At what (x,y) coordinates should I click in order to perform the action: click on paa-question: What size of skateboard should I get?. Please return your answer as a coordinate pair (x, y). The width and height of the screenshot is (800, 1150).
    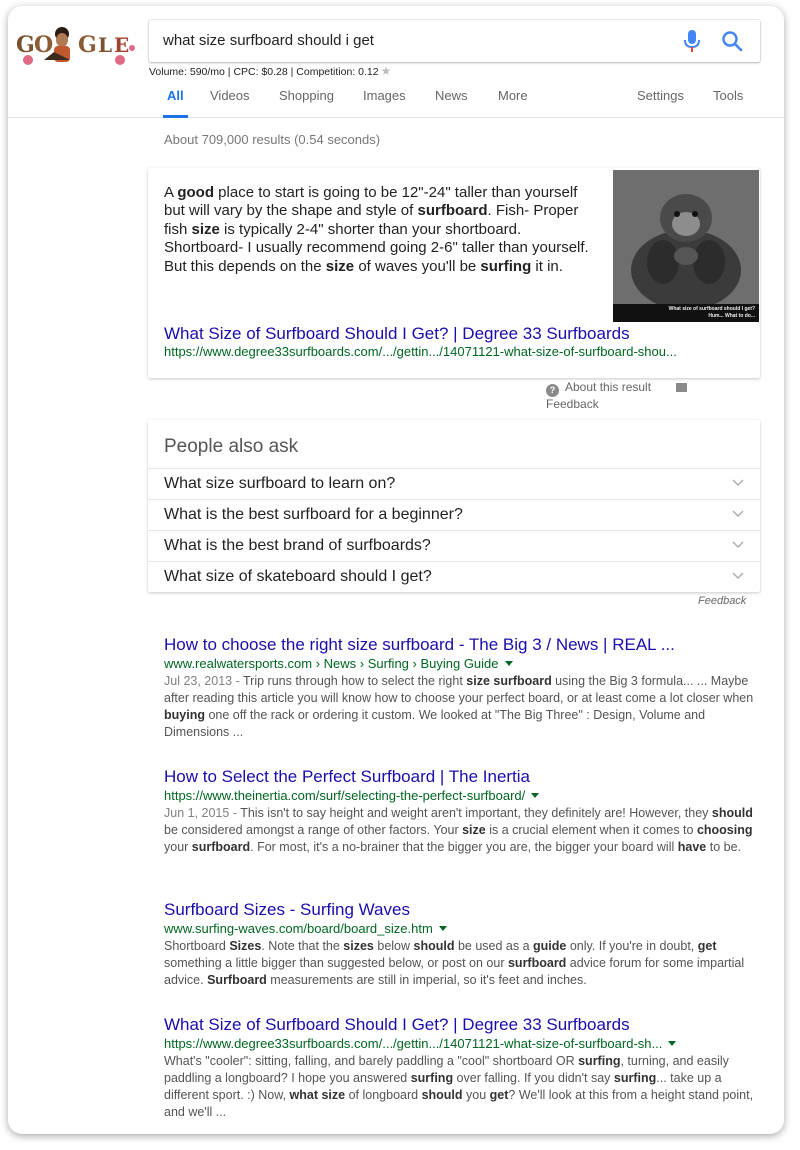
    Looking at the image, I should click on (454, 576).